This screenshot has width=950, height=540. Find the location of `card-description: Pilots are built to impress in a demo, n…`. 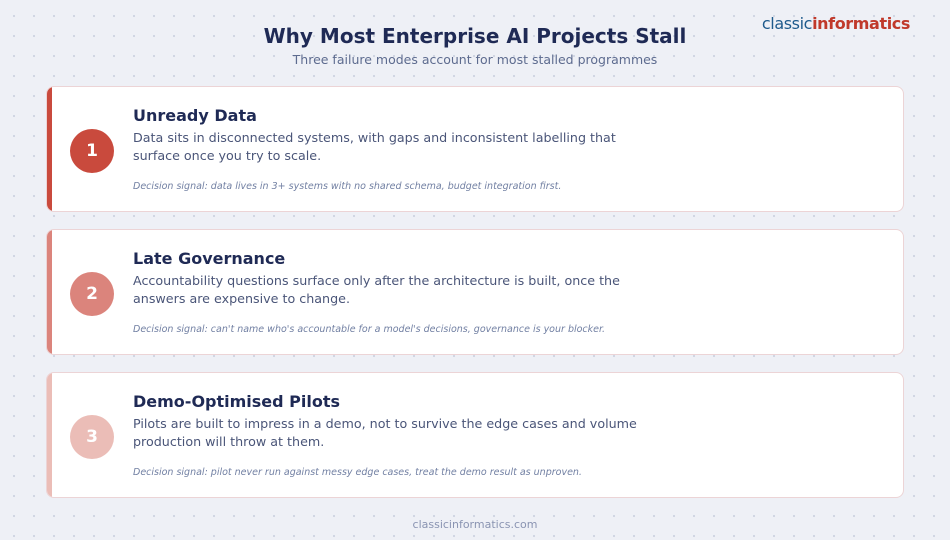

card-description: Pilots are built to impress in a demo, n… is located at coordinates (385, 432).